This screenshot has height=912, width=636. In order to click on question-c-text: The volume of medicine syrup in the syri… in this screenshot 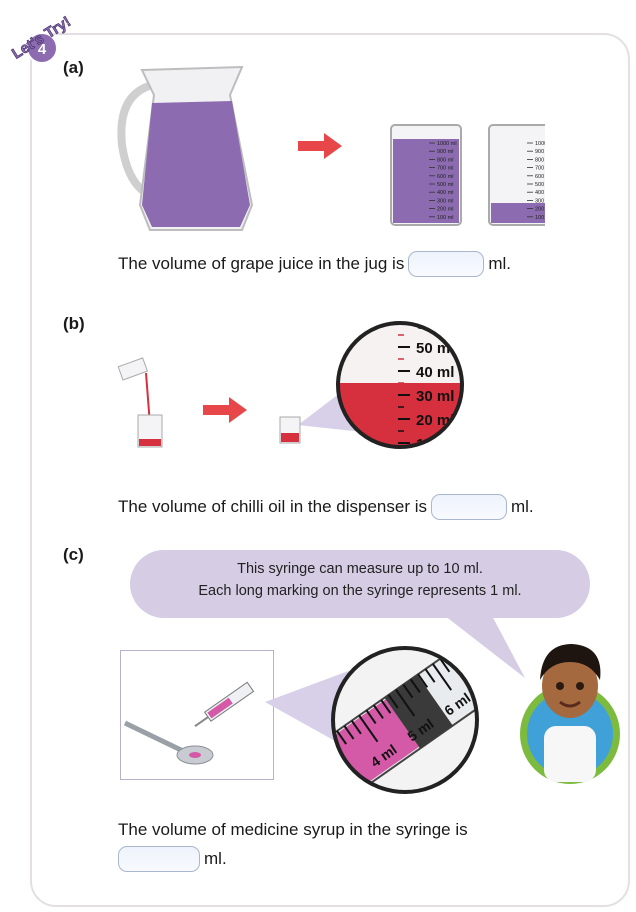, I will do `click(293, 829)`.